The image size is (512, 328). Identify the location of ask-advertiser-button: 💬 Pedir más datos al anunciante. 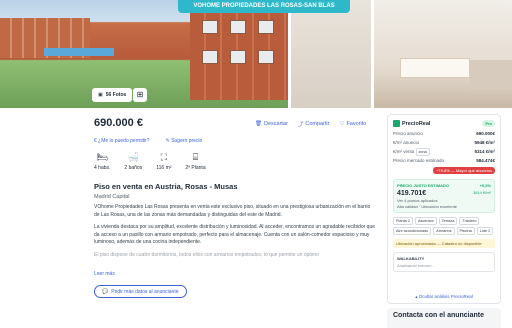
(140, 291).